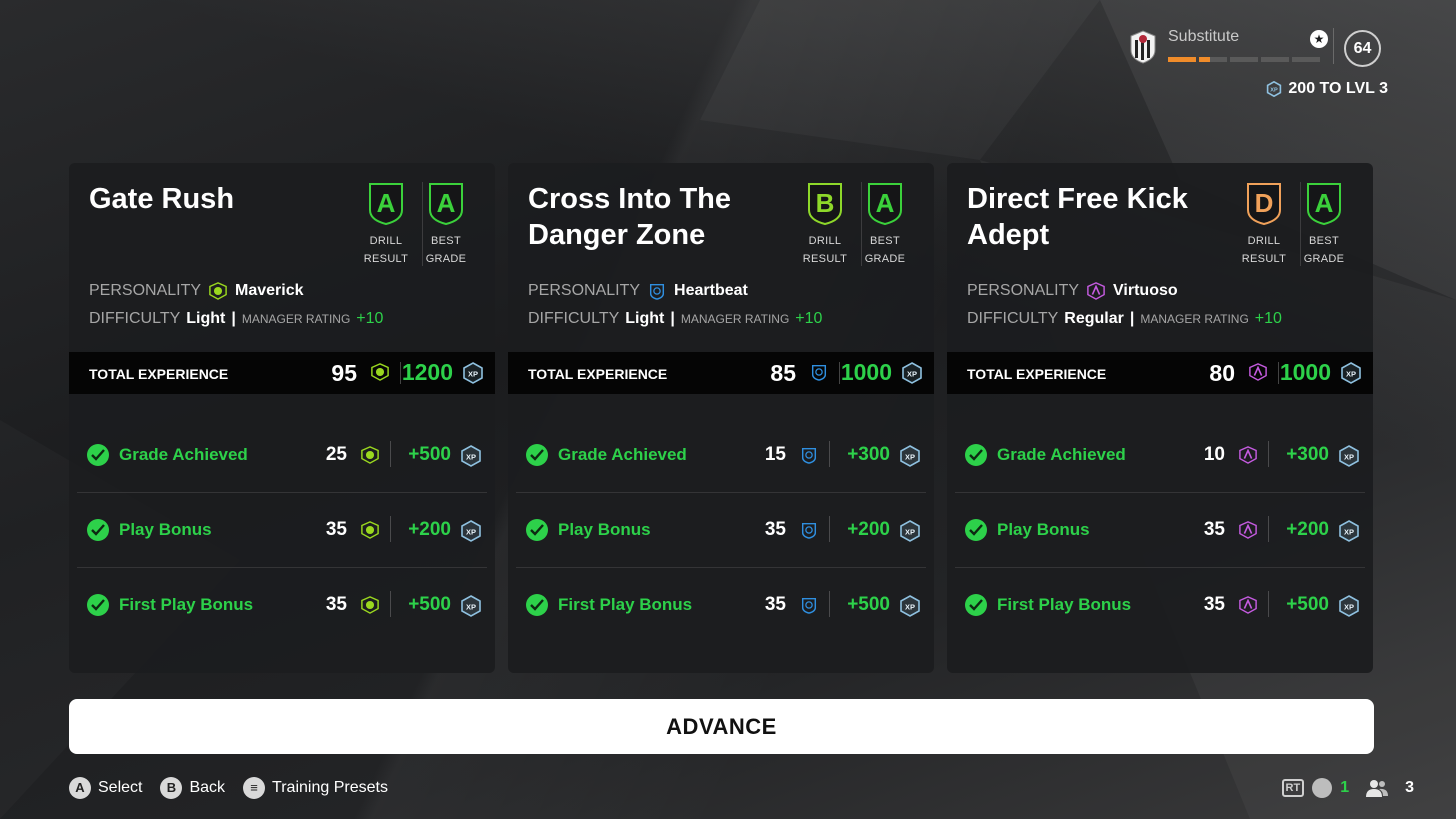  I want to click on personality-row: PERSONALITY Heartbeat, so click(638, 291).